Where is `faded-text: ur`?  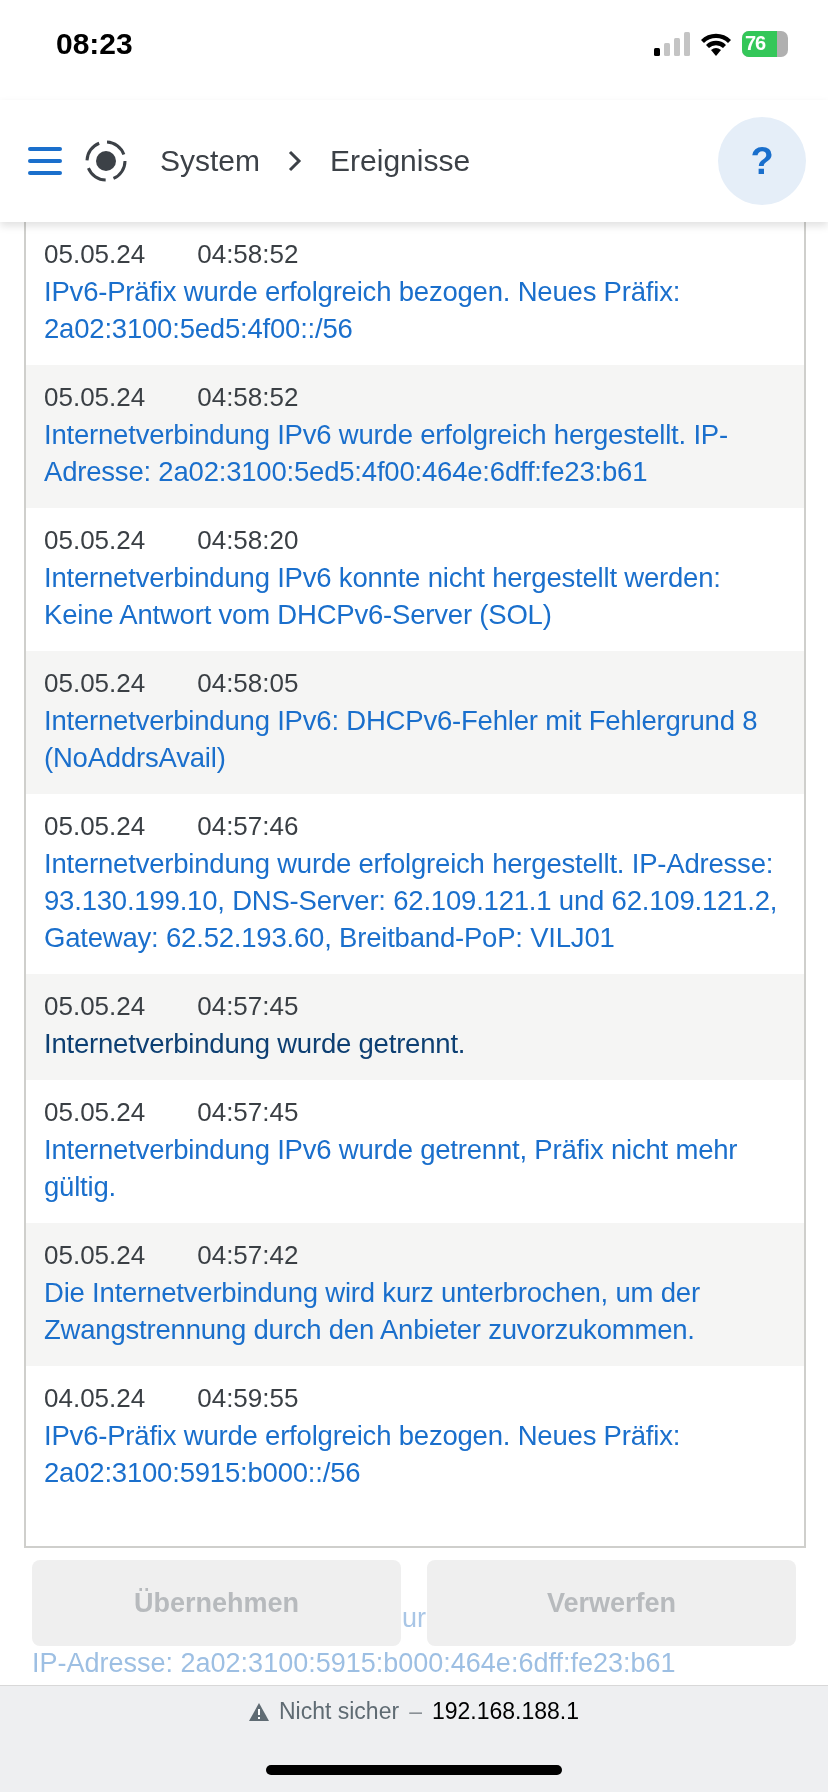
faded-text: ur is located at coordinates (414, 1618).